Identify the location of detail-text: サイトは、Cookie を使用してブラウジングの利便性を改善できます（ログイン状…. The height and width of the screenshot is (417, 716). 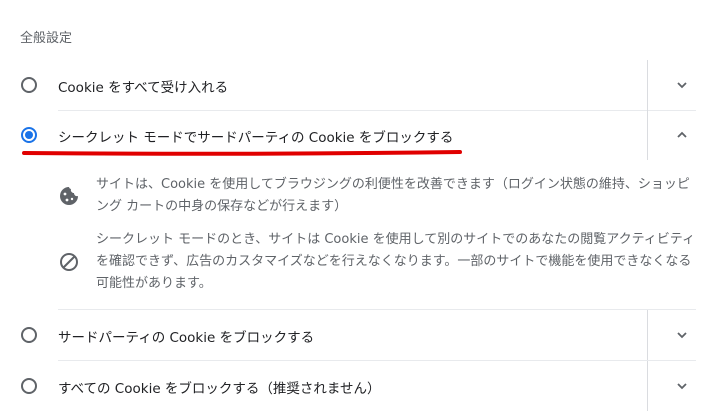
(393, 195).